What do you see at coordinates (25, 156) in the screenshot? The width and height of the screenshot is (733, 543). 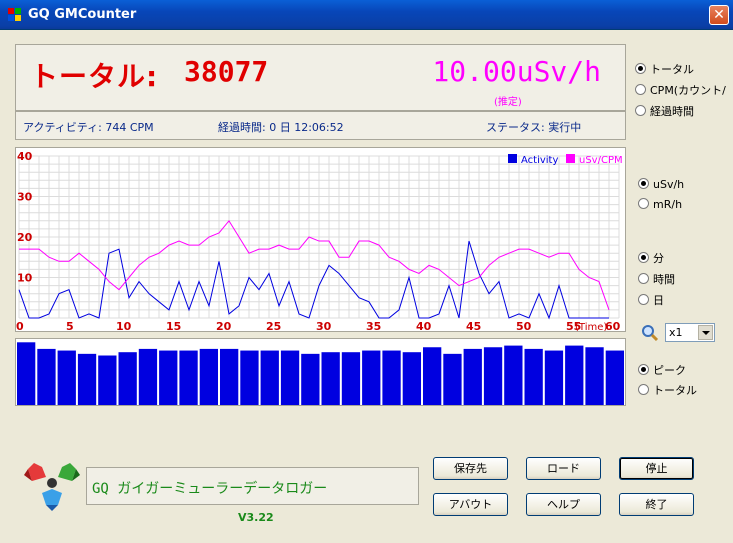 I see `y-tick-label: 40` at bounding box center [25, 156].